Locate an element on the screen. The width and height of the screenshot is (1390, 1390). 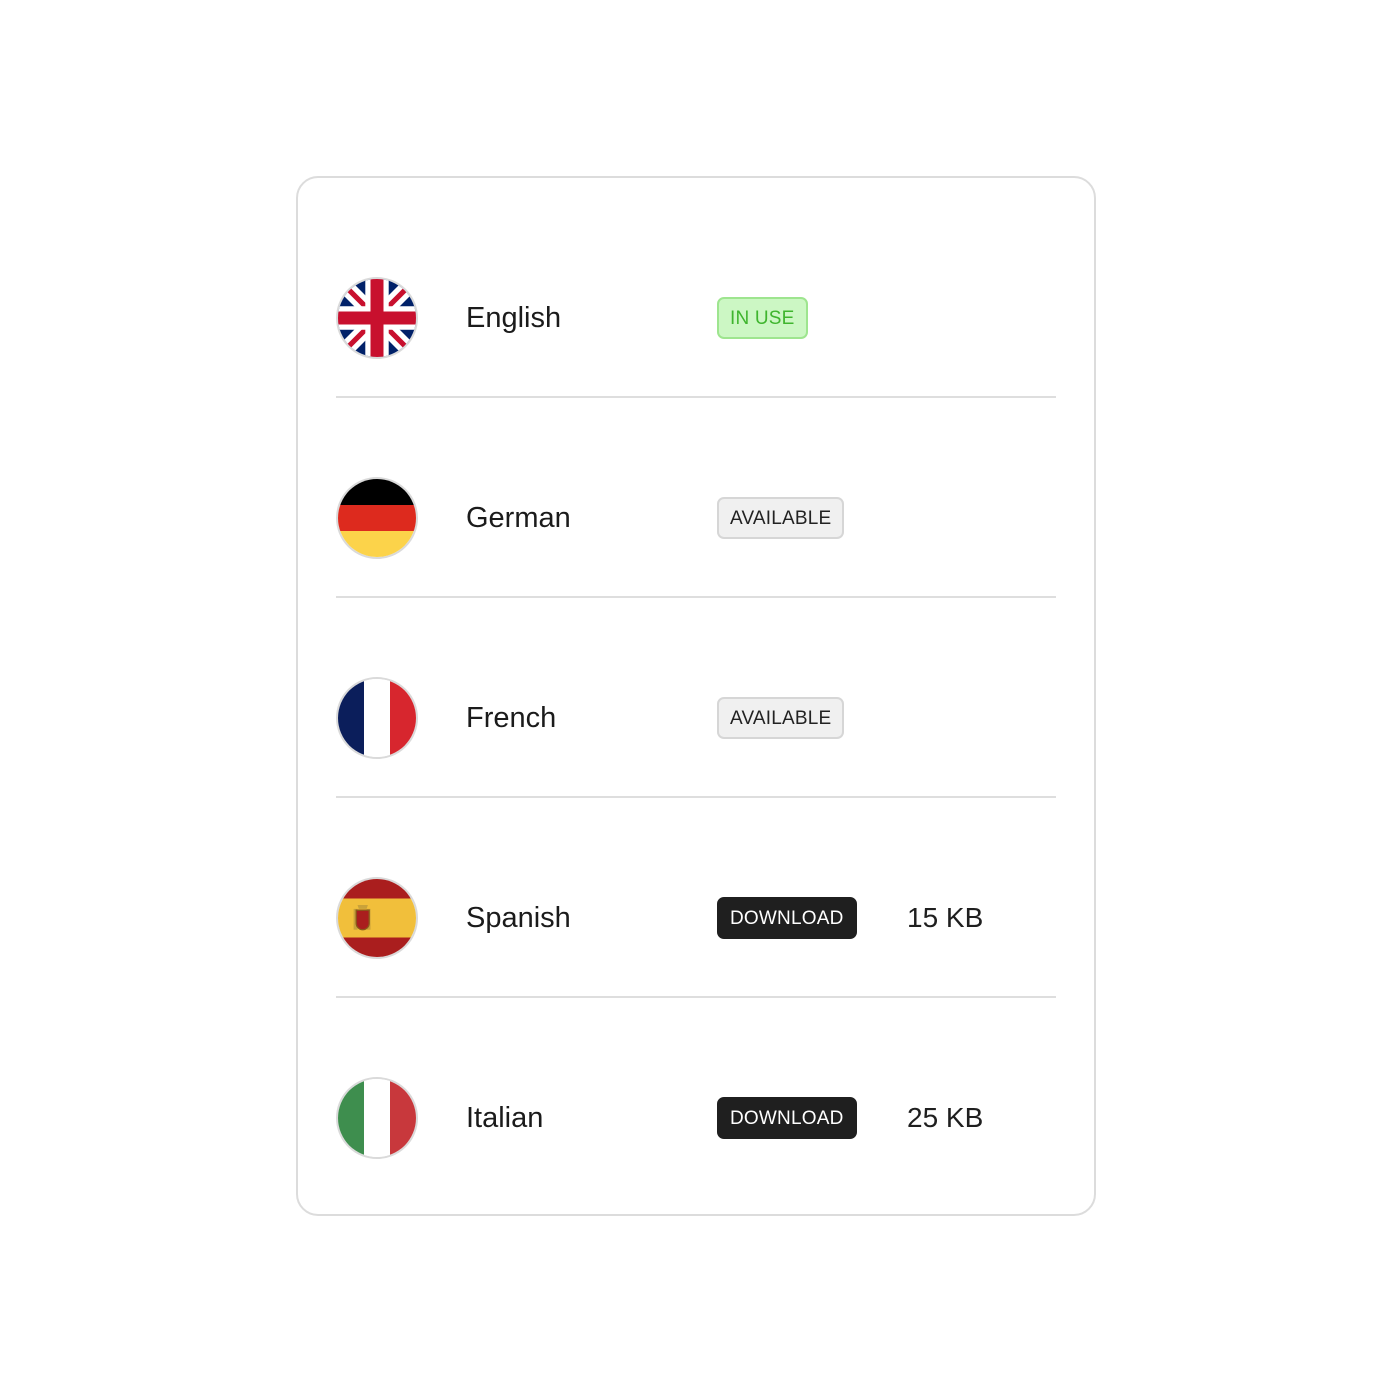
language-name: Italian is located at coordinates (505, 1118).